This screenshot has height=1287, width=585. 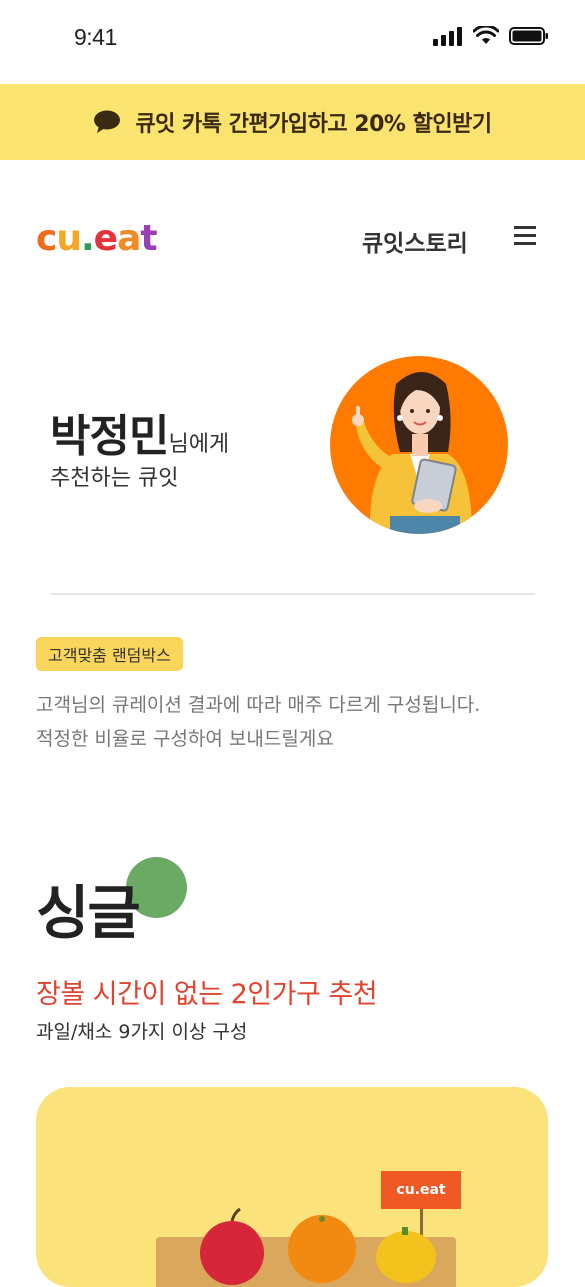 I want to click on site-header: cu.eat 큐잇스토리, so click(x=292, y=240).